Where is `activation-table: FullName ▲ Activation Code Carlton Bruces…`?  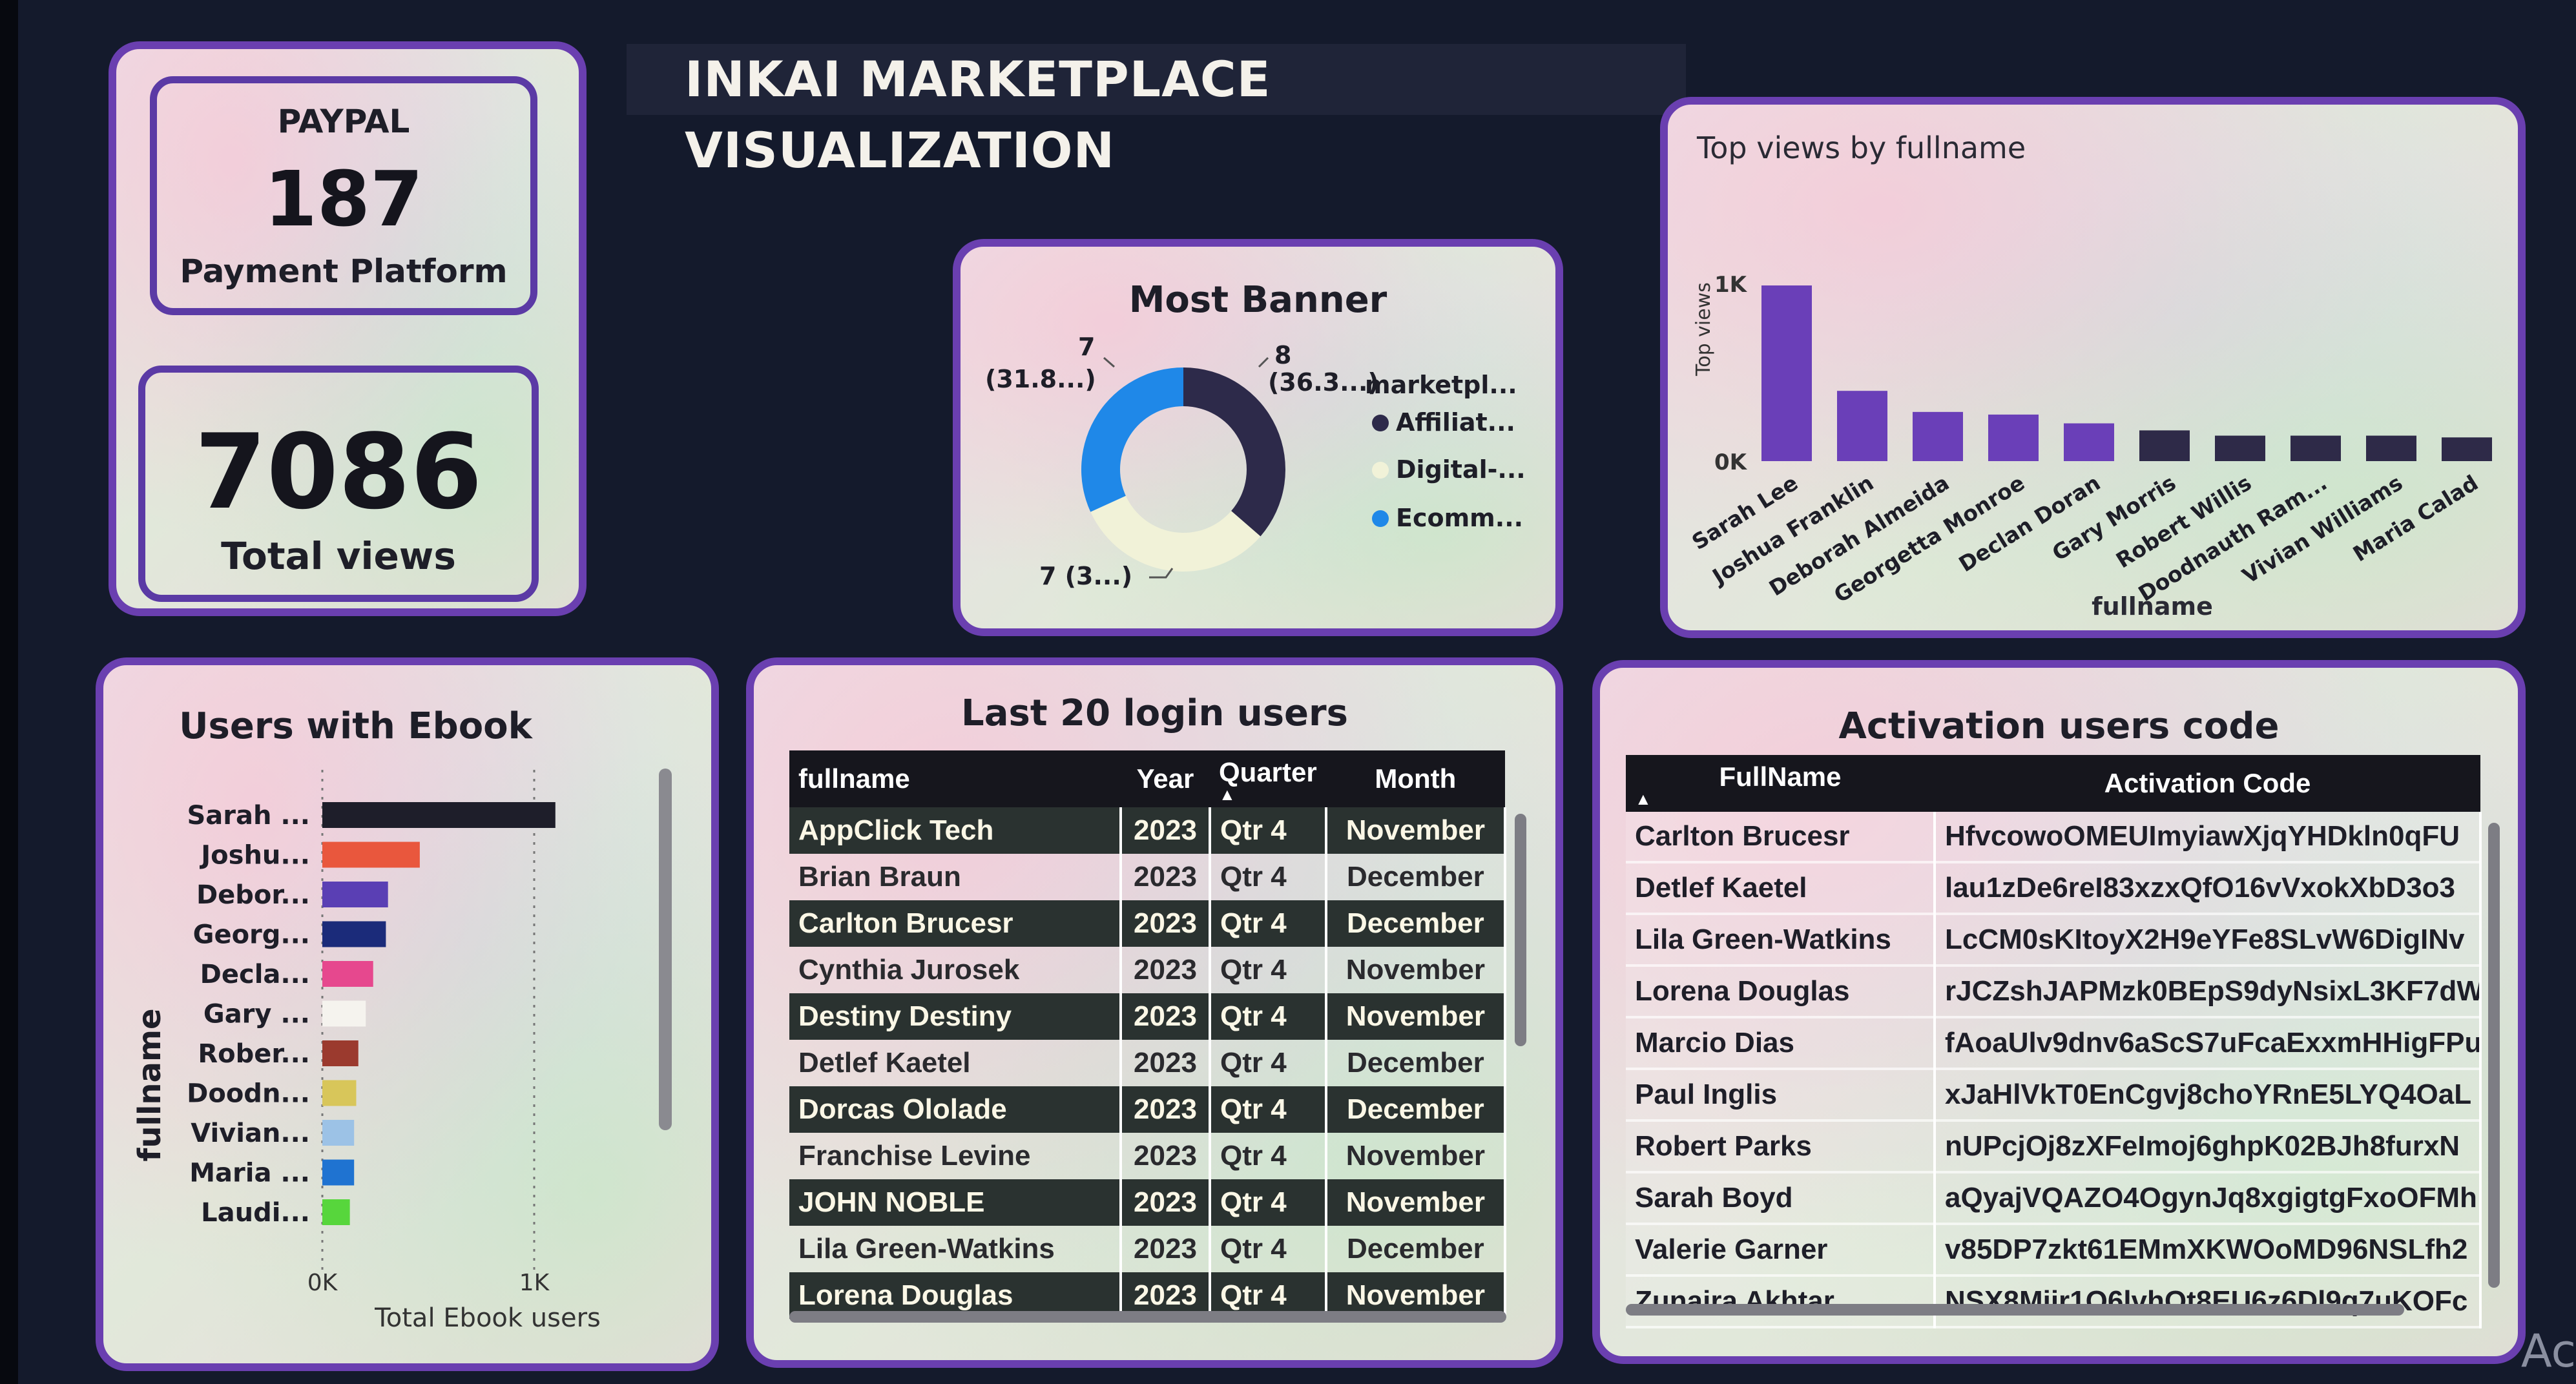 activation-table: FullName ▲ Activation Code Carlton Bruces… is located at coordinates (2054, 1041).